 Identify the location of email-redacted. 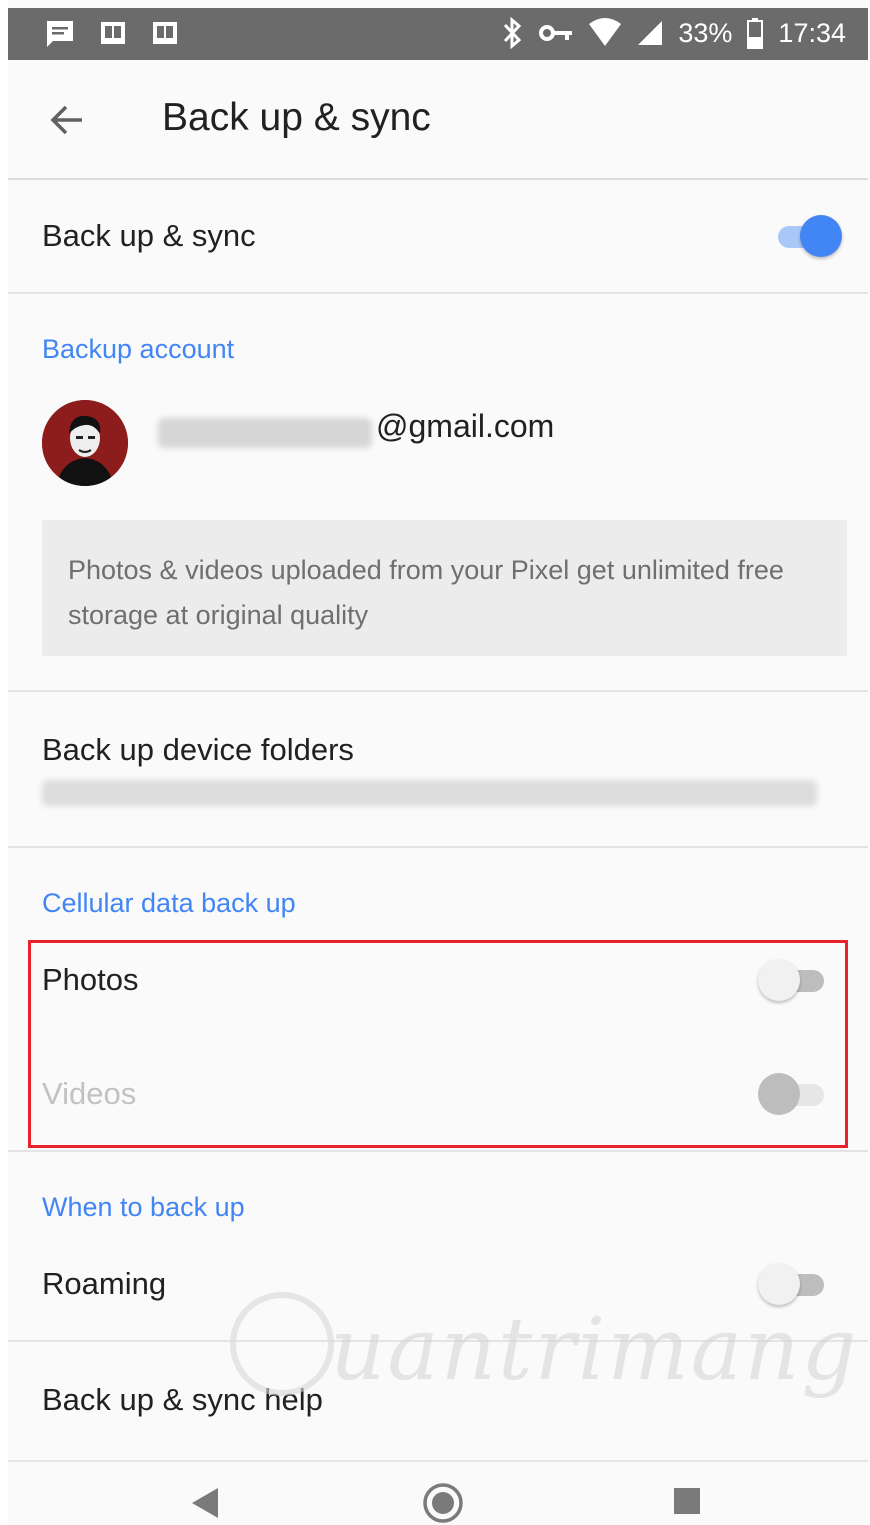
(265, 433).